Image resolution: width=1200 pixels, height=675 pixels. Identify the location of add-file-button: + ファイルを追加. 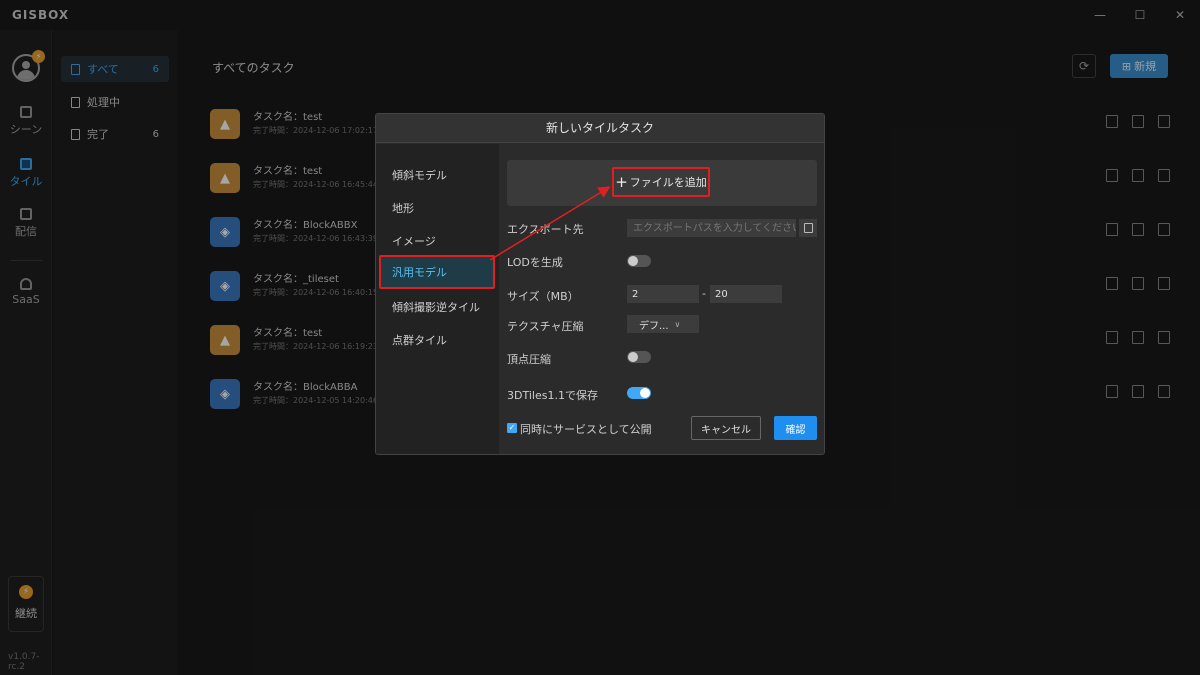
(661, 182).